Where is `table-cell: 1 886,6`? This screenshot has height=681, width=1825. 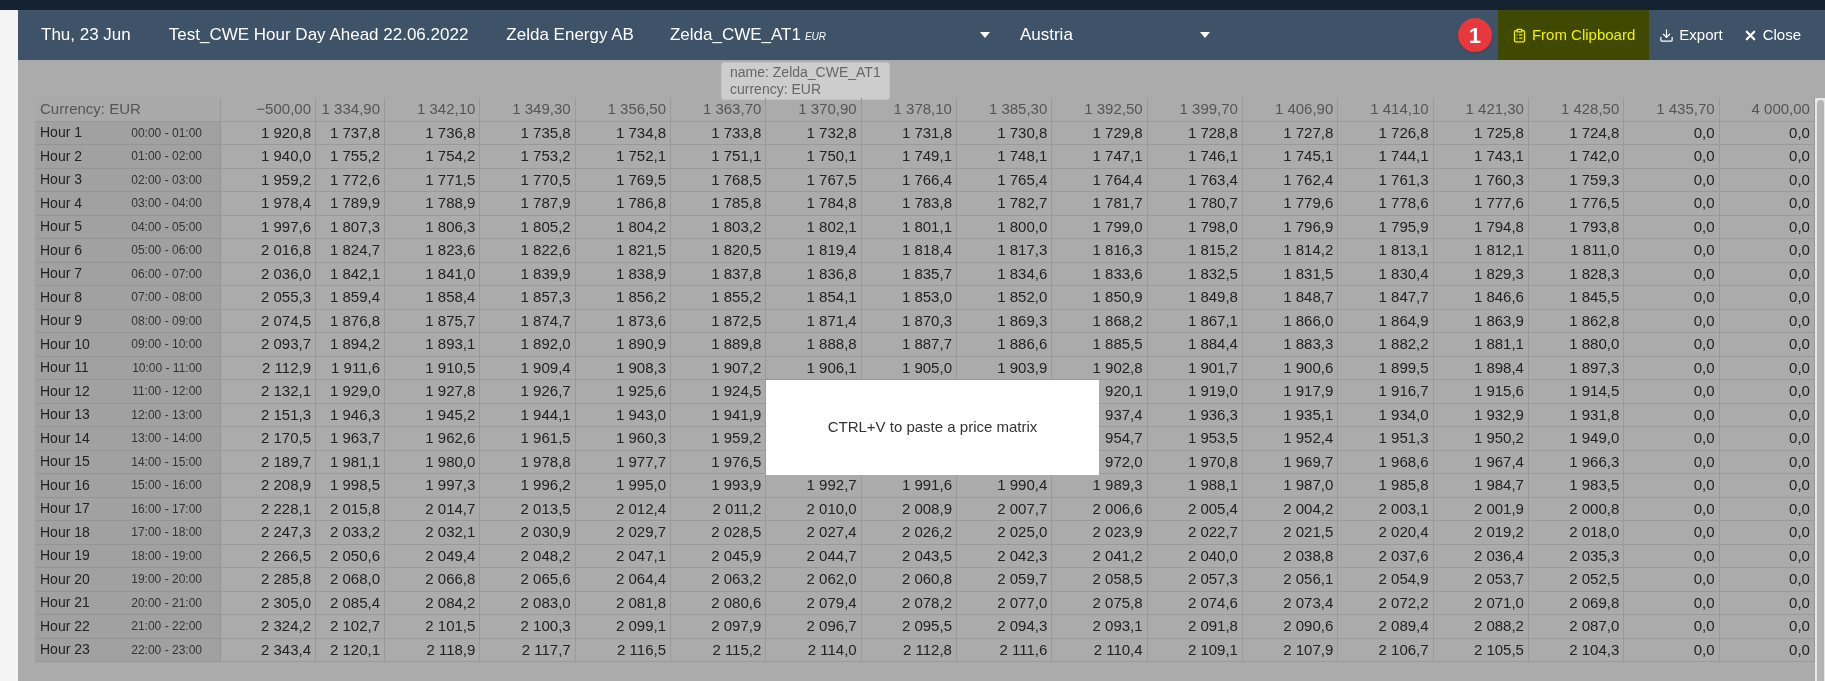
table-cell: 1 886,6 is located at coordinates (1004, 345).